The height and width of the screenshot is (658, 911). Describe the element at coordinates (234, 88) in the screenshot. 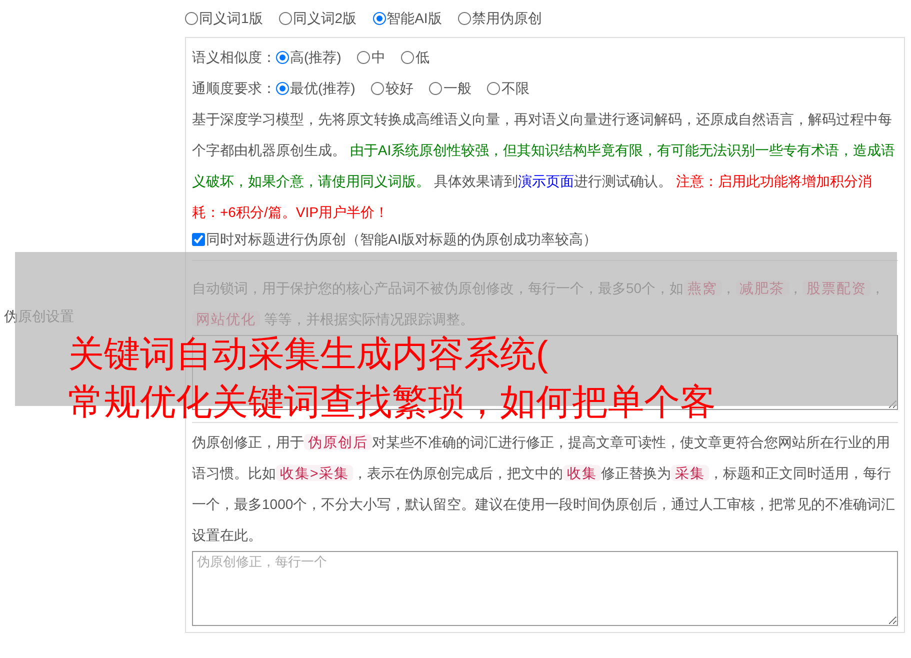

I see `option-group-label: 通顺度要求：` at that location.